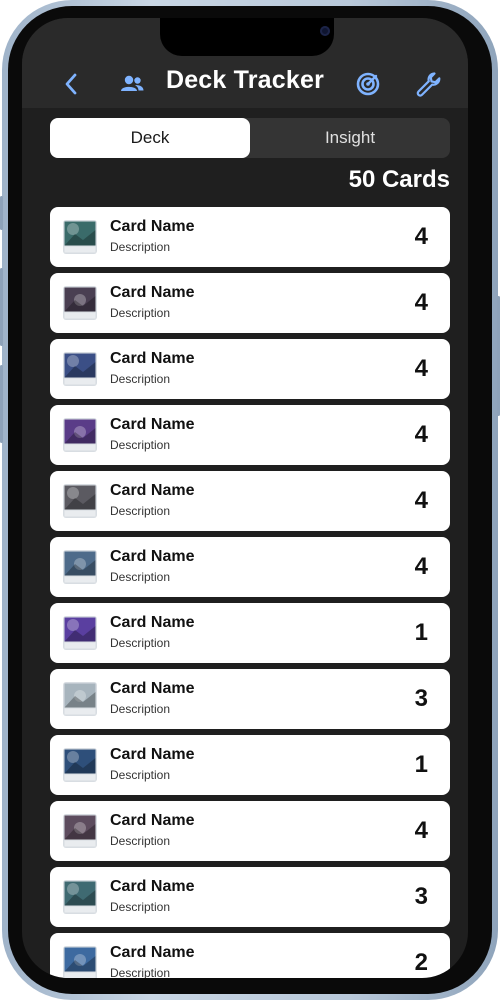 This screenshot has width=500, height=1000. What do you see at coordinates (150, 138) in the screenshot?
I see `tab-deck: Deck` at bounding box center [150, 138].